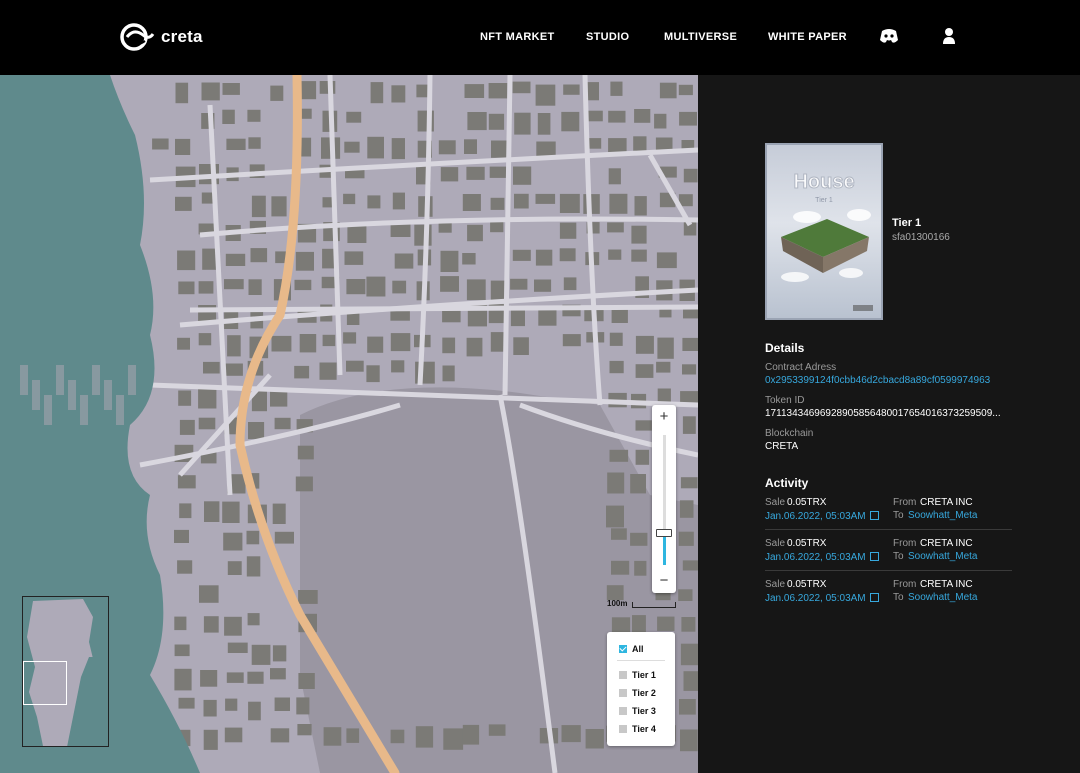 This screenshot has height=773, width=1080. Describe the element at coordinates (617, 603) in the screenshot. I see `map-scale-label: 100m` at that location.